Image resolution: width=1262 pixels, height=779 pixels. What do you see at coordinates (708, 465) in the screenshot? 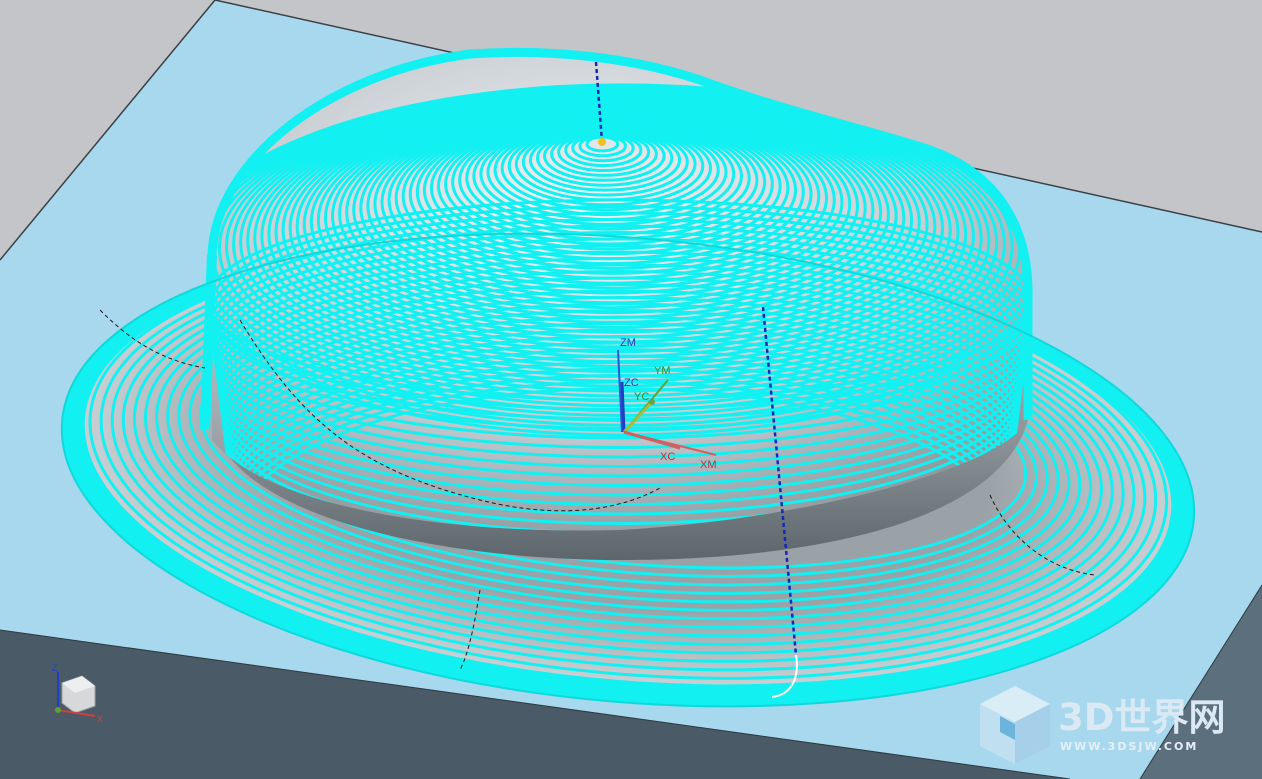
I see `xm-label: XM` at bounding box center [708, 465].